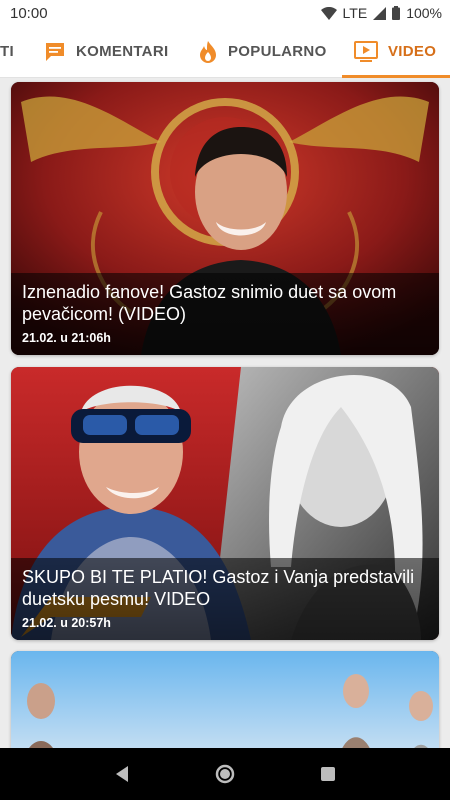  What do you see at coordinates (66, 338) in the screenshot?
I see `video-timestamp: 21.02. u 21:06h` at bounding box center [66, 338].